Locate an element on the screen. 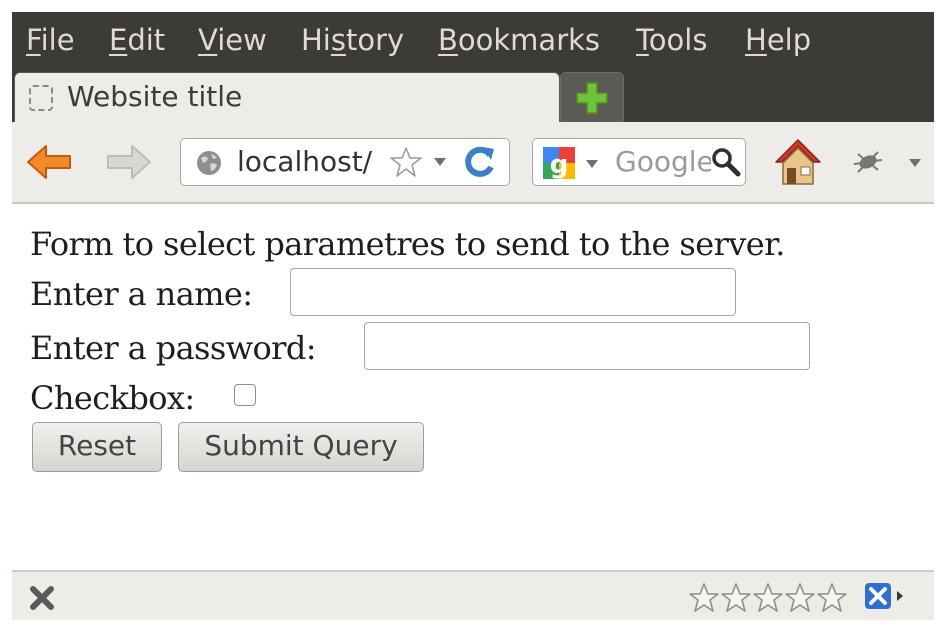 This screenshot has height=626, width=940. menu-tools-label: ools is located at coordinates (678, 40).